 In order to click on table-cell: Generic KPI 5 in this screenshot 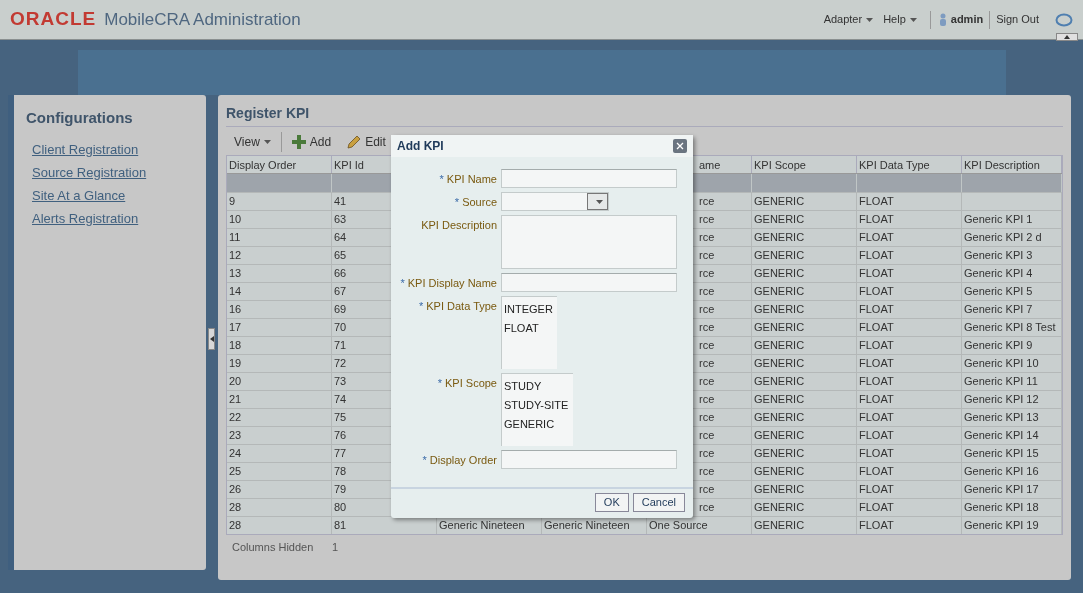, I will do `click(1012, 291)`.